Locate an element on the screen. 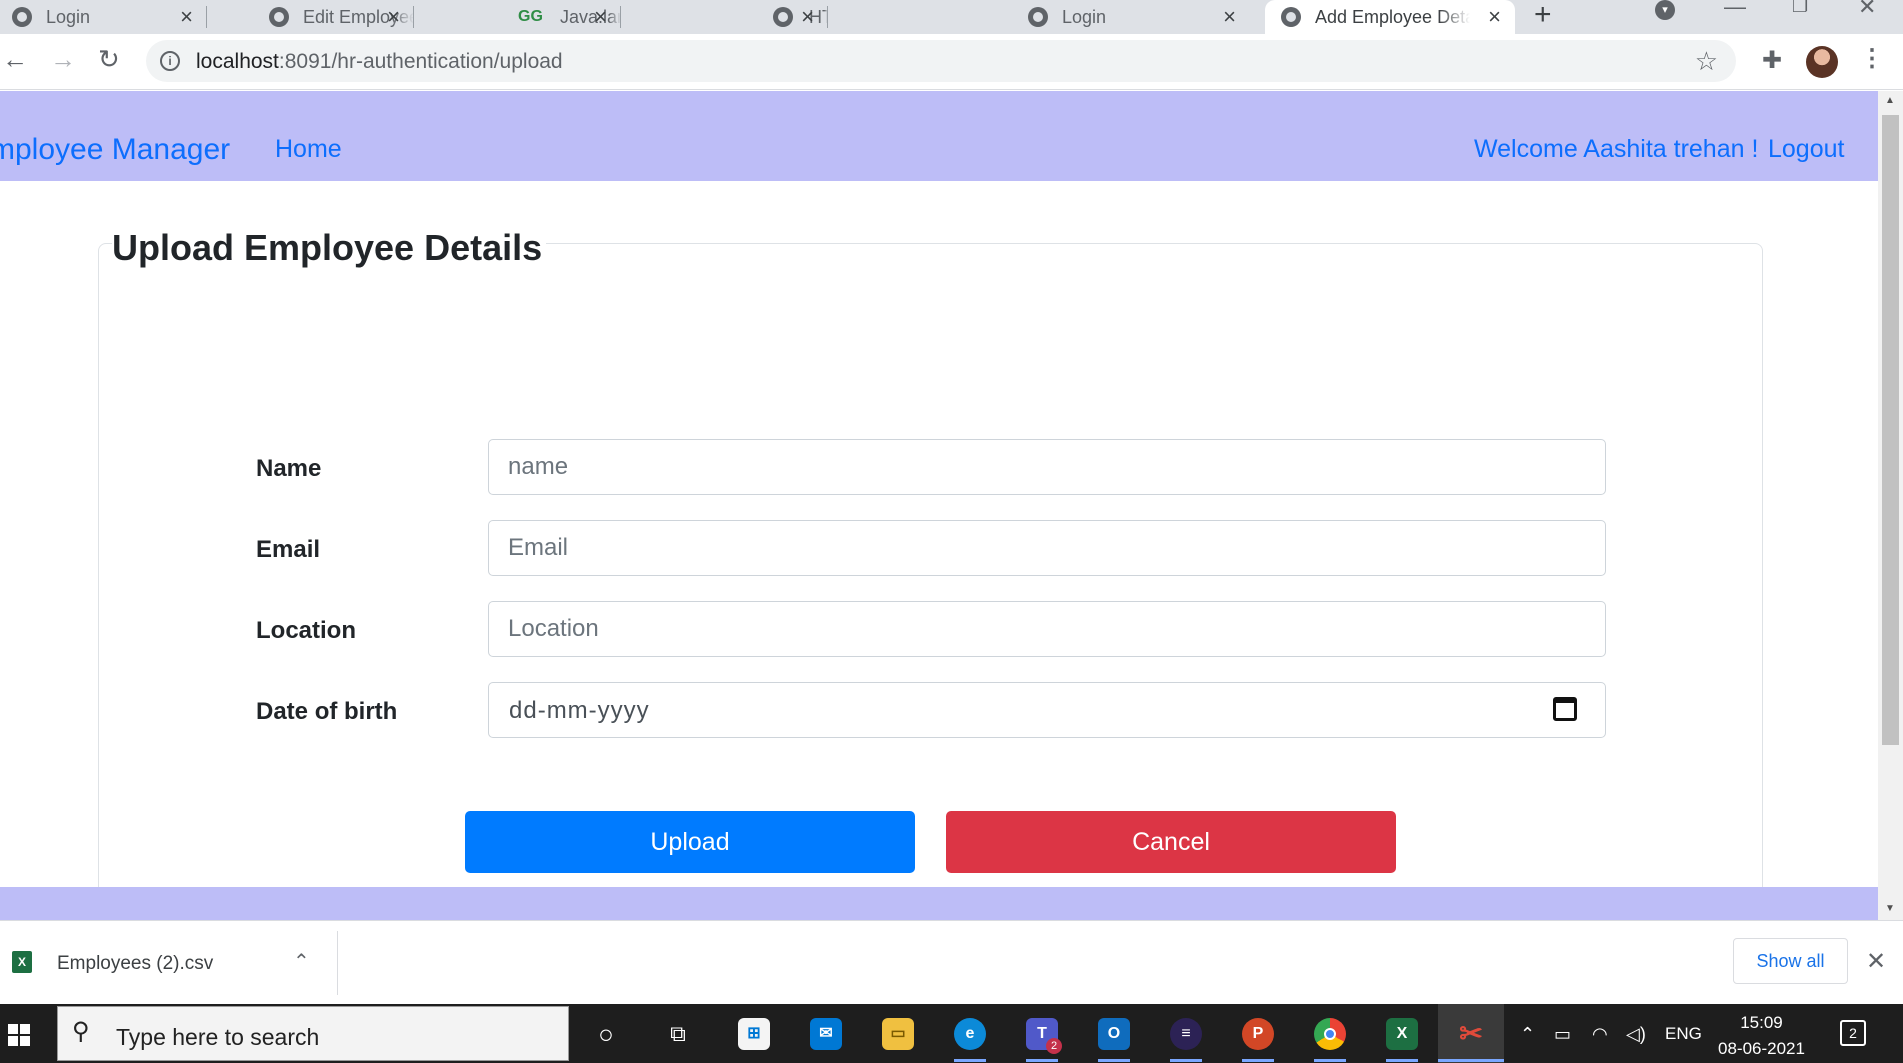  site-info-icon: i is located at coordinates (170, 61).